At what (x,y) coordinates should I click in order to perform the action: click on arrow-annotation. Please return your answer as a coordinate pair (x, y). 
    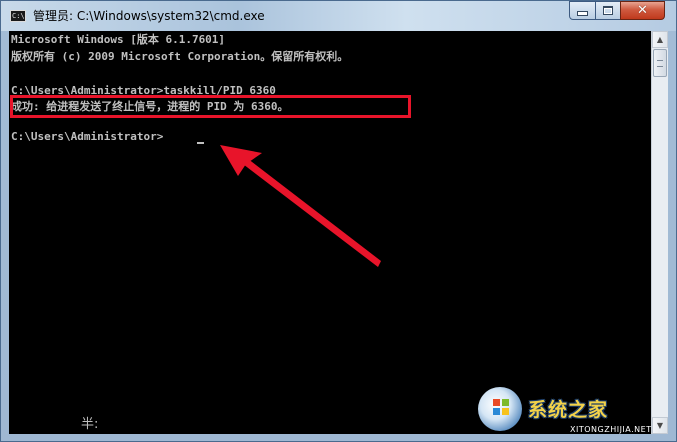
    Looking at the image, I should click on (300, 206).